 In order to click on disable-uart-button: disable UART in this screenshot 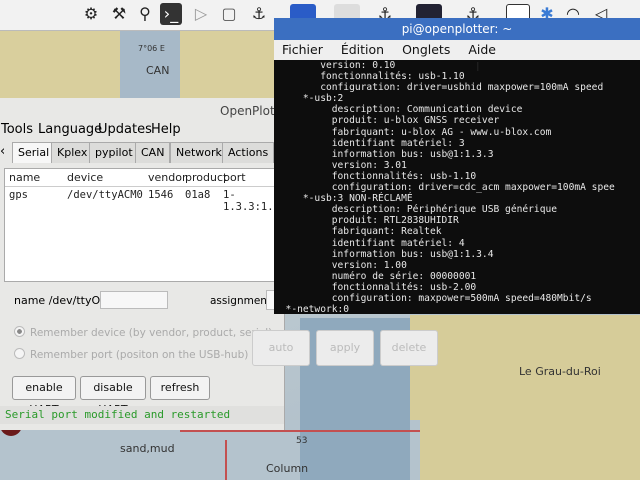, I will do `click(113, 396)`.